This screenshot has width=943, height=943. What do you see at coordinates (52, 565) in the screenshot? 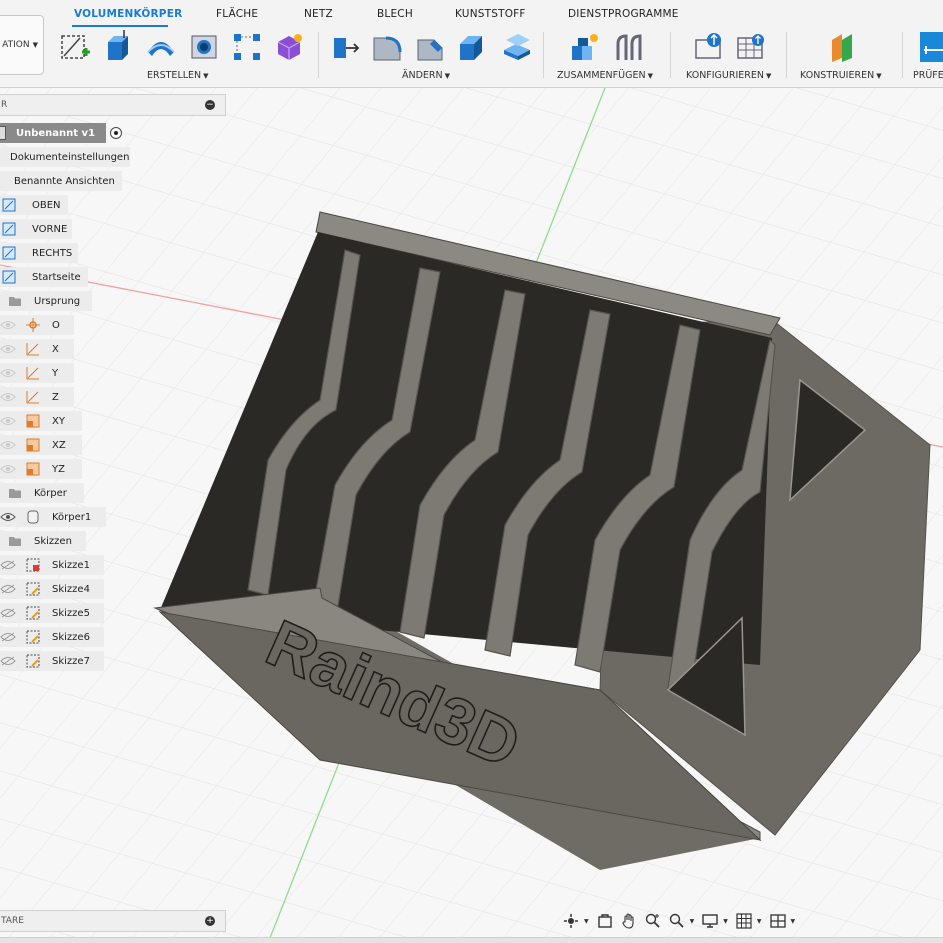
I see `browser-item-skizze1: Skizze1` at bounding box center [52, 565].